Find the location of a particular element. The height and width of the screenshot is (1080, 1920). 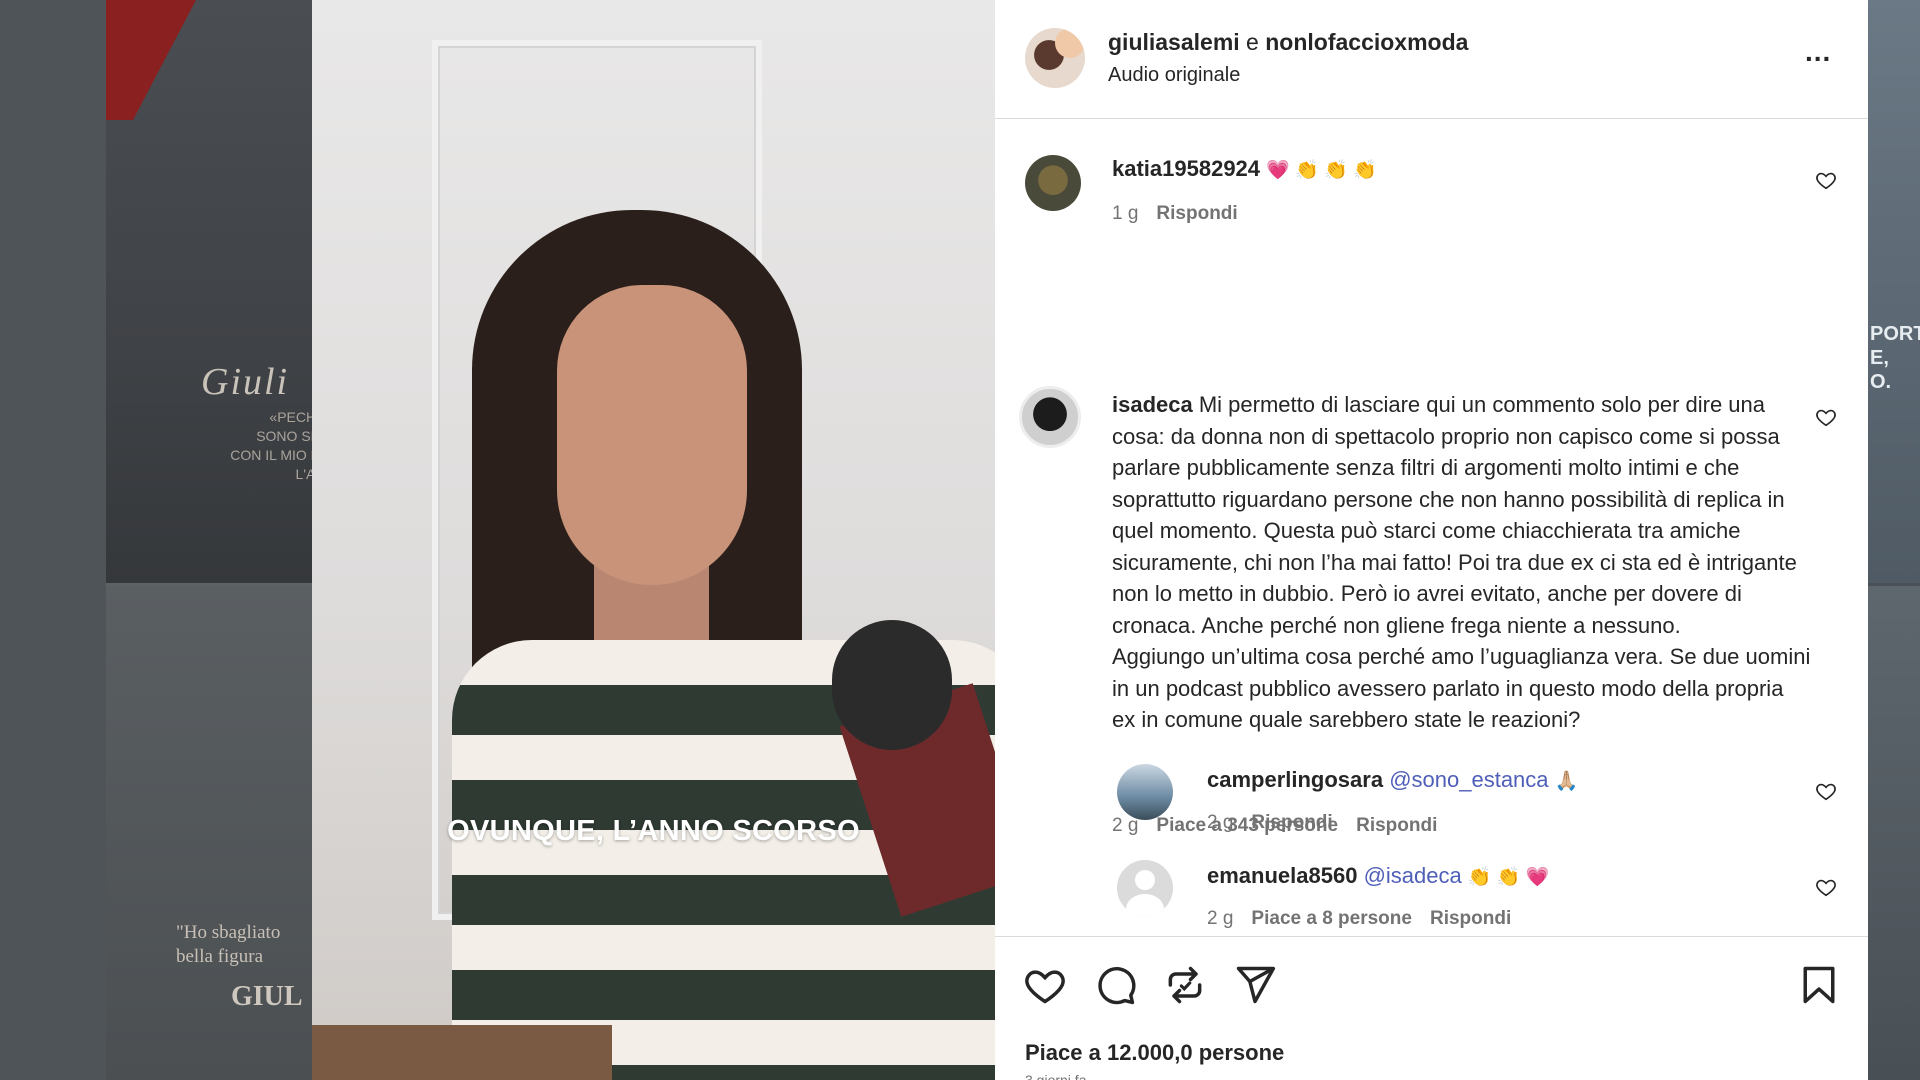

comment-mention: @isadeca is located at coordinates (1413, 875).